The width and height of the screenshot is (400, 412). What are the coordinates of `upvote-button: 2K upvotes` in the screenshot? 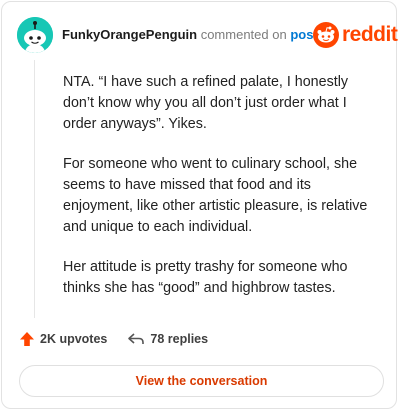 It's located at (63, 339).